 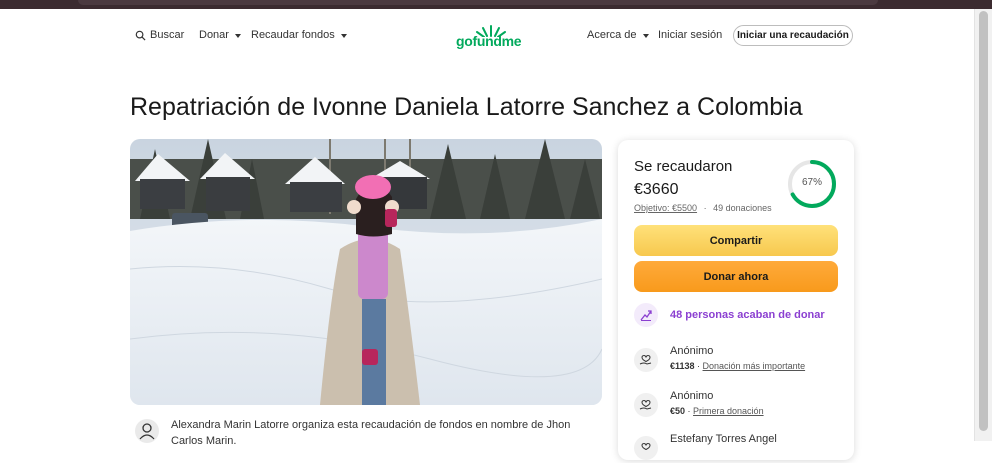 I want to click on scrollbar-thumb, so click(x=983, y=221).